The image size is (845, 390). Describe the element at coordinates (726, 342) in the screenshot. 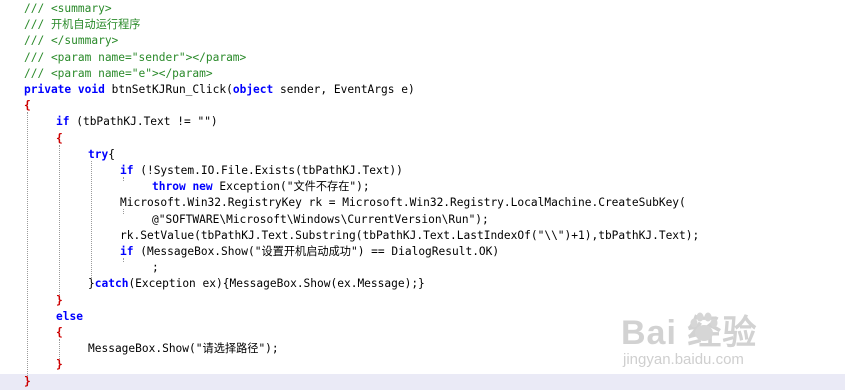

I see `watermark: Bai 经验 jingyan.baidu.com` at that location.